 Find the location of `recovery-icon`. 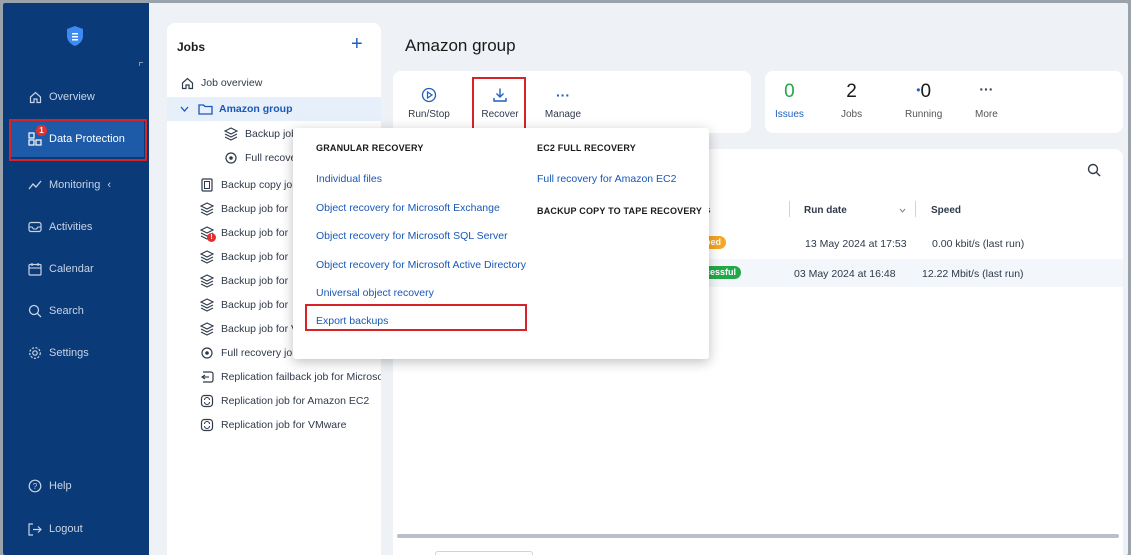

recovery-icon is located at coordinates (231, 158).